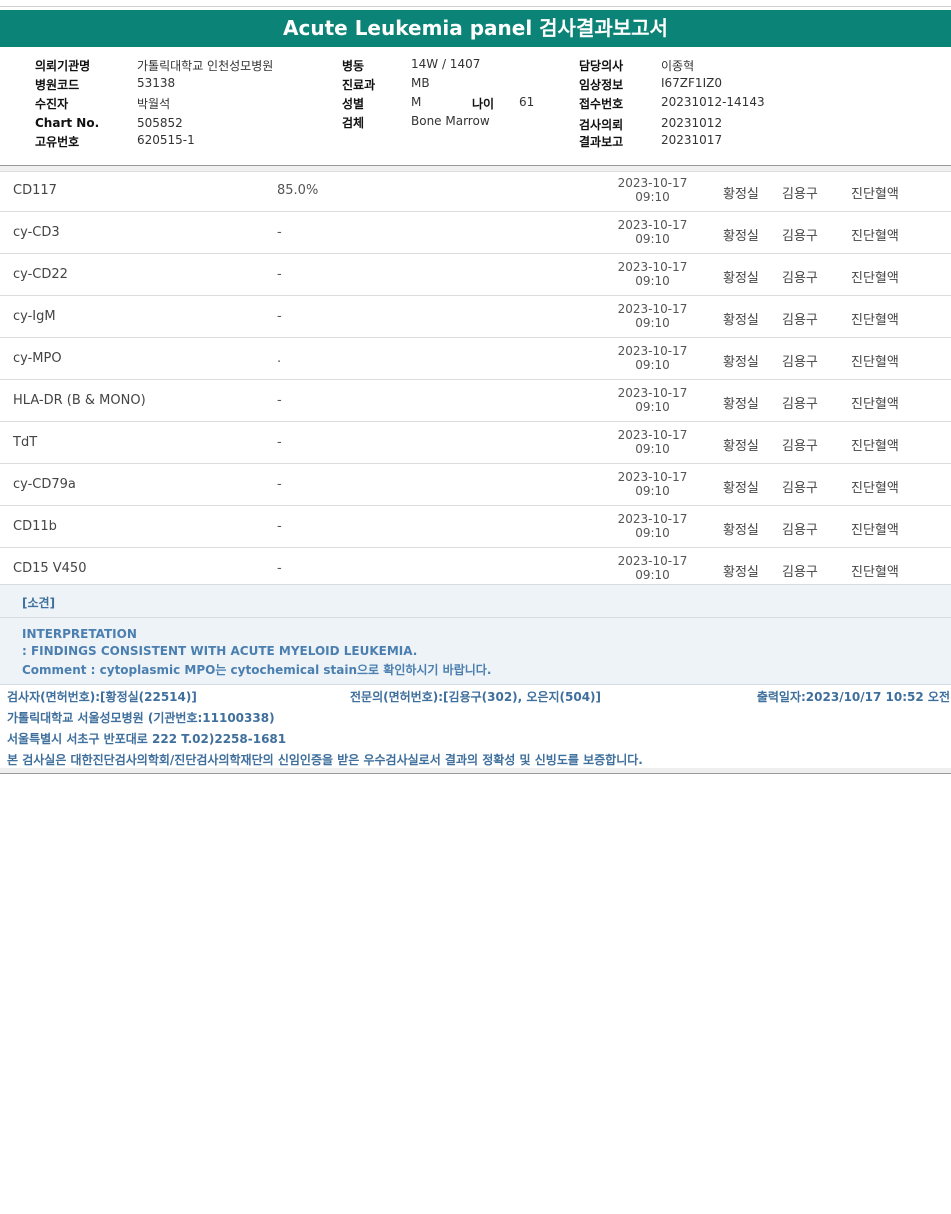  Describe the element at coordinates (154, 104) in the screenshot. I see `info-value: 박월석` at that location.